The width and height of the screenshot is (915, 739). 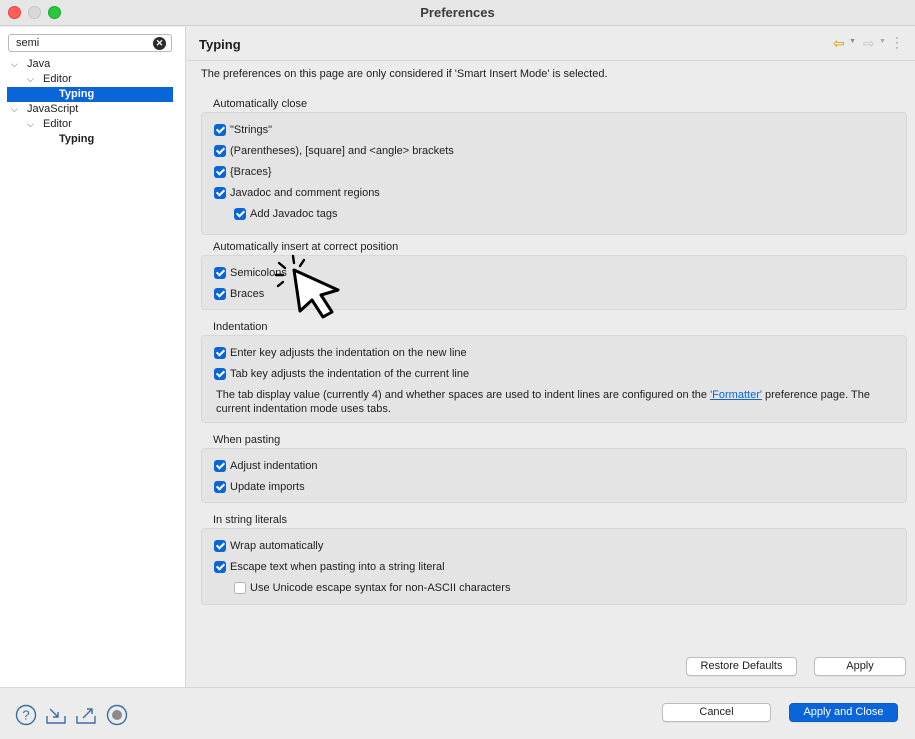 I want to click on checkbox-label: {Braces}, so click(x=251, y=172).